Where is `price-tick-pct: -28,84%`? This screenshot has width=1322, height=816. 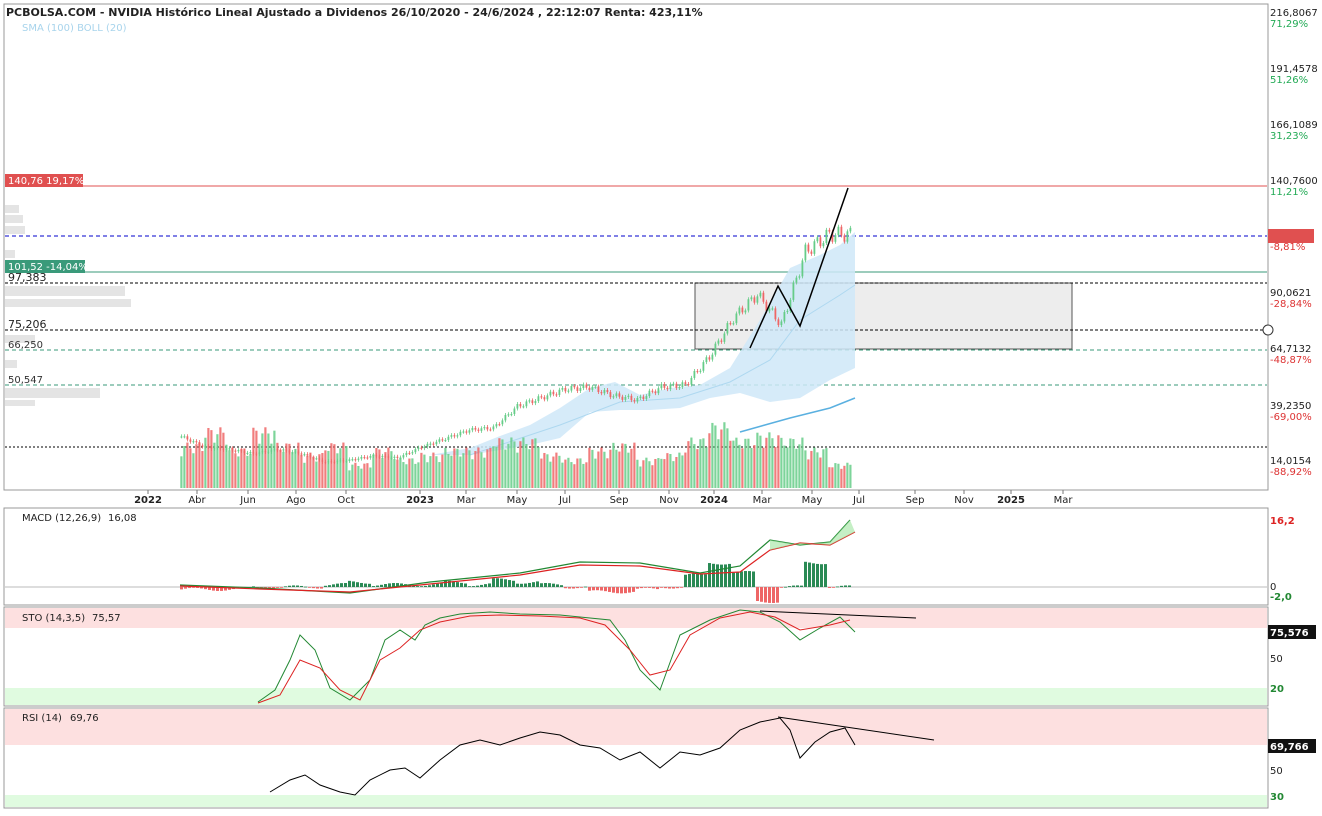 price-tick-pct: -28,84% is located at coordinates (1291, 304).